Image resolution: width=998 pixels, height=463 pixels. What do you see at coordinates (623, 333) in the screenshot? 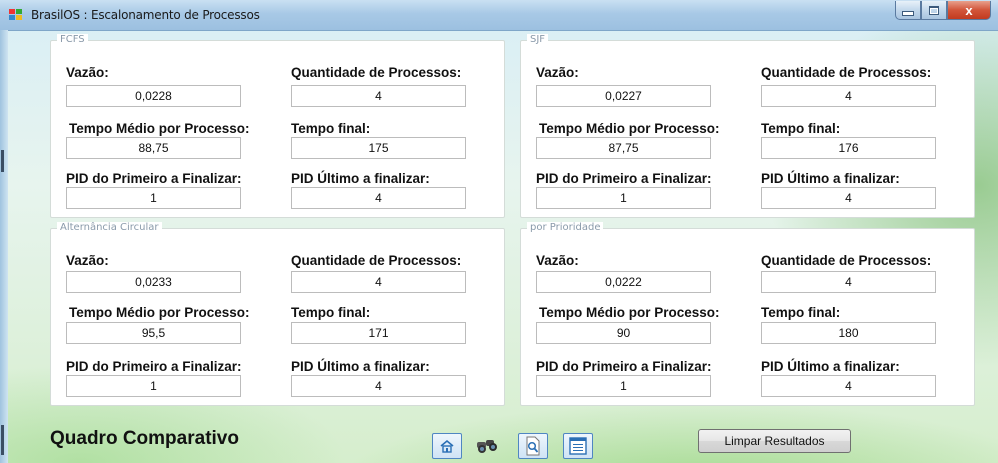
I see `tempo-medio-field: 90` at bounding box center [623, 333].